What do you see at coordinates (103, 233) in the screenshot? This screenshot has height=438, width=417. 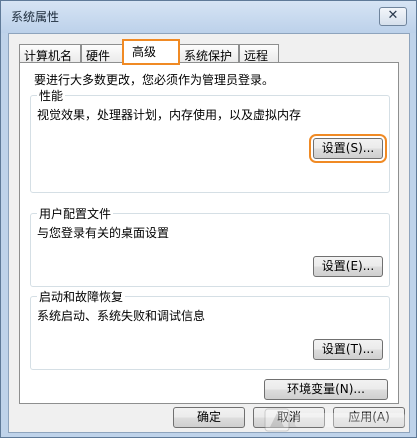 I see `user-profiles-desc: 与您登录有关的桌面设置` at bounding box center [103, 233].